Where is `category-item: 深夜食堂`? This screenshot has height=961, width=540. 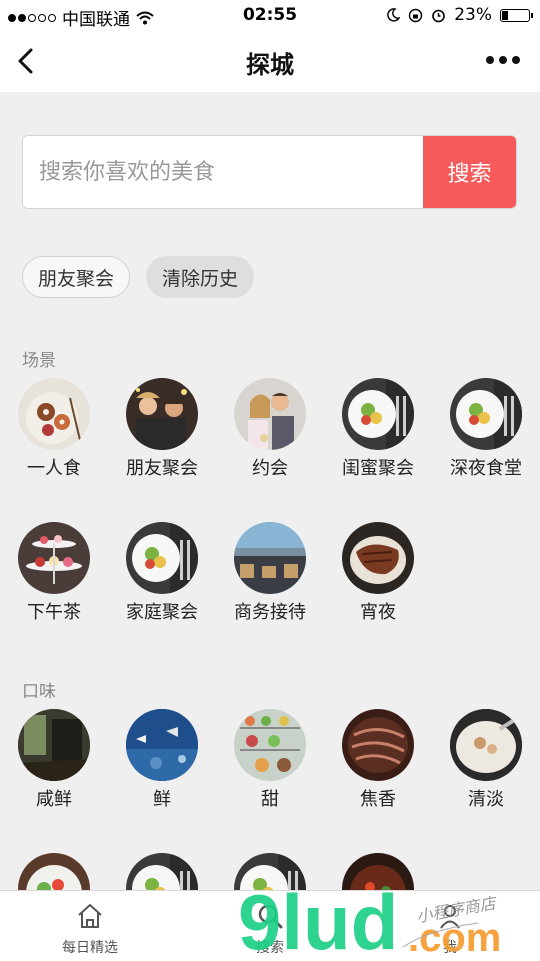
category-item: 深夜食堂 is located at coordinates (486, 429).